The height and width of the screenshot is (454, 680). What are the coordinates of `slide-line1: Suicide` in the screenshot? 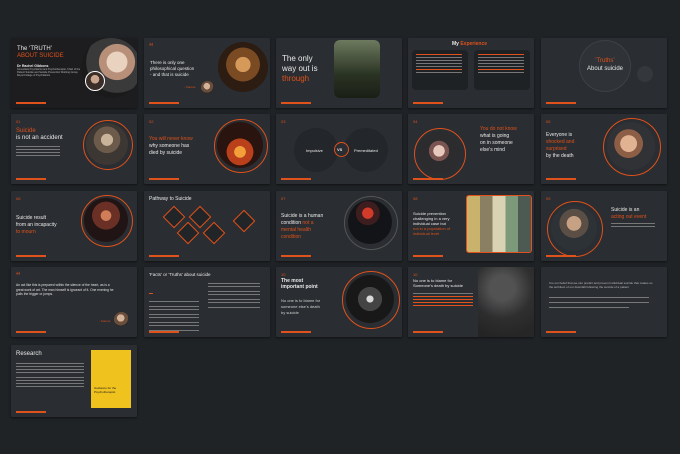 It's located at (26, 131).